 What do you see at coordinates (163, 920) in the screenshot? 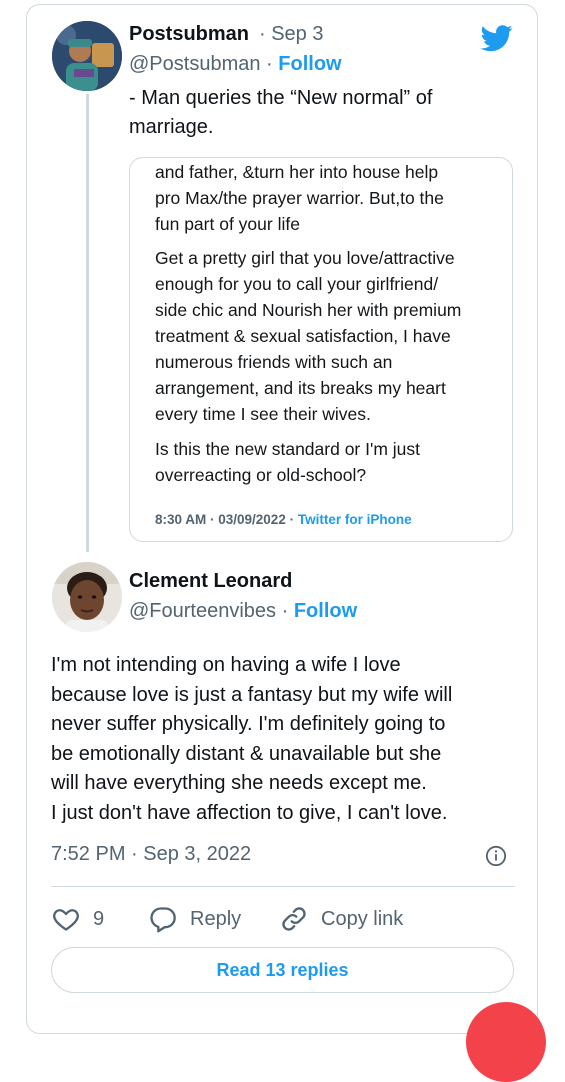
I see `reply-icon` at bounding box center [163, 920].